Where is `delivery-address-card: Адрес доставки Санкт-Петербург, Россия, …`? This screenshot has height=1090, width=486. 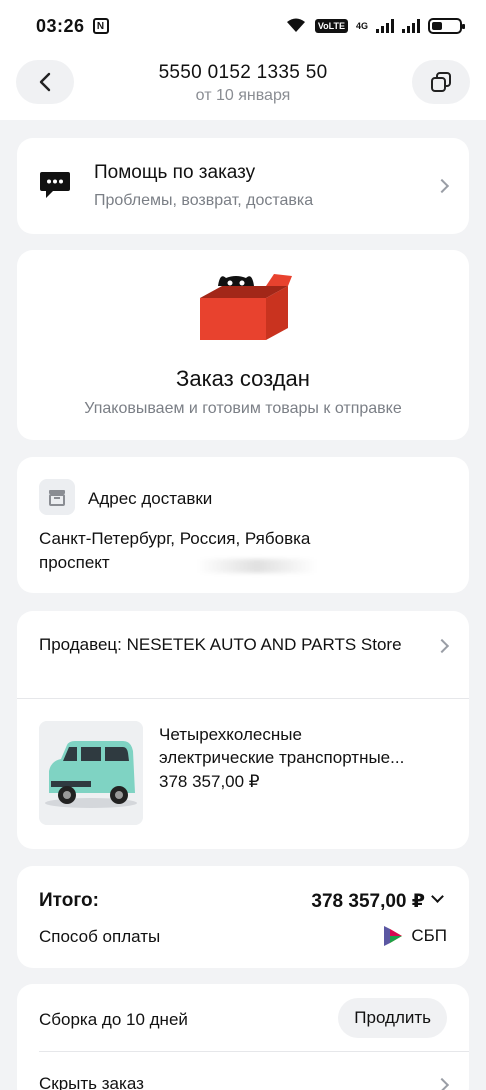 delivery-address-card: Адрес доставки Санкт-Петербург, Россия, … is located at coordinates (243, 525).